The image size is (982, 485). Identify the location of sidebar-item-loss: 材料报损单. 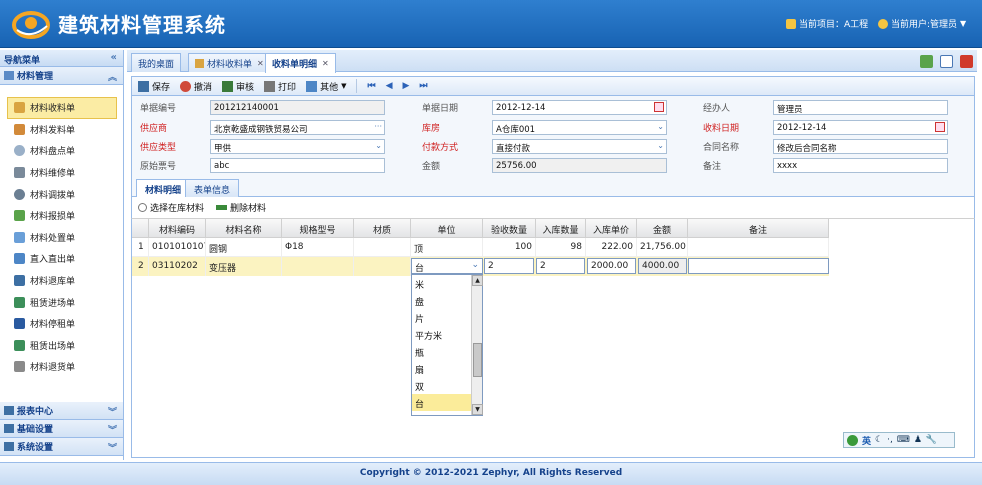
(61, 216).